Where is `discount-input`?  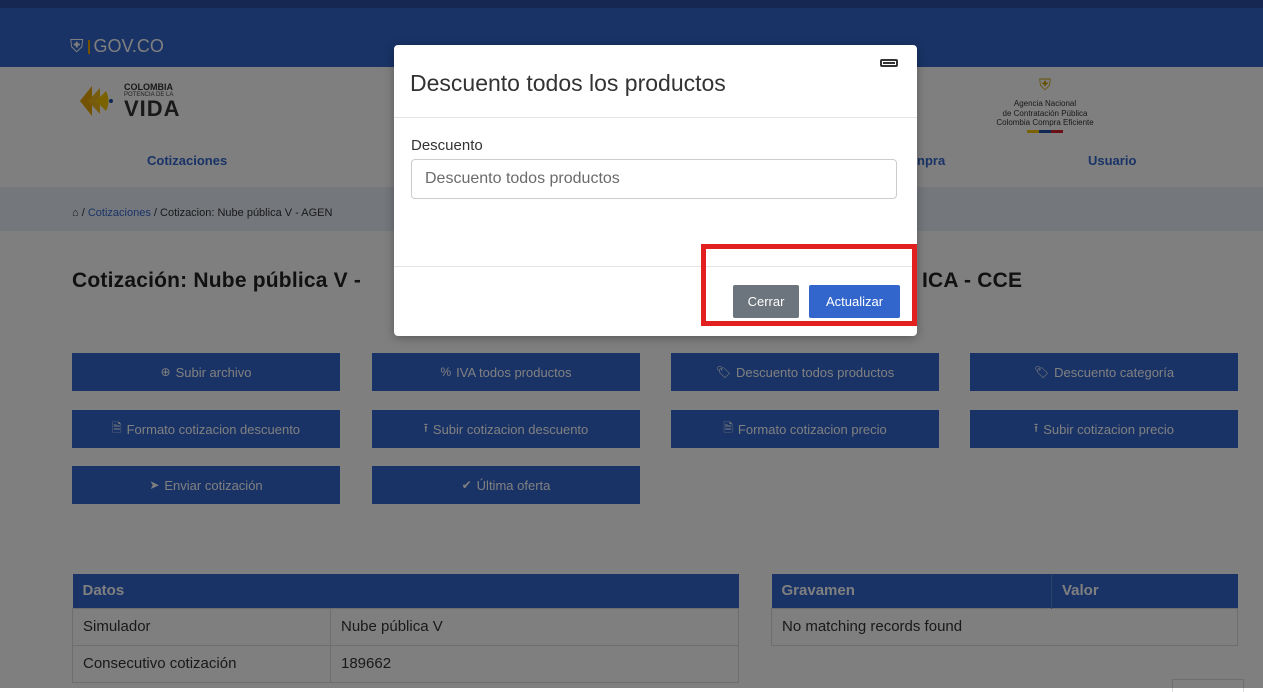 discount-input is located at coordinates (654, 179).